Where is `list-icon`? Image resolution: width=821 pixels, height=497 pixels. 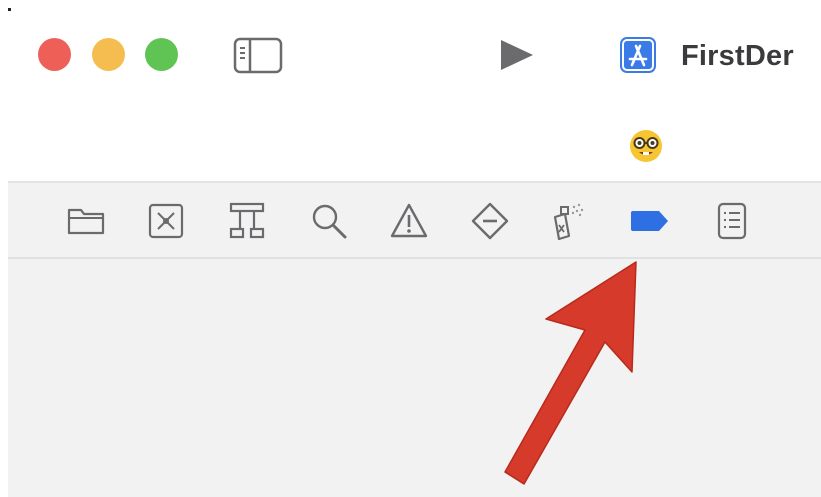
list-icon is located at coordinates (732, 221).